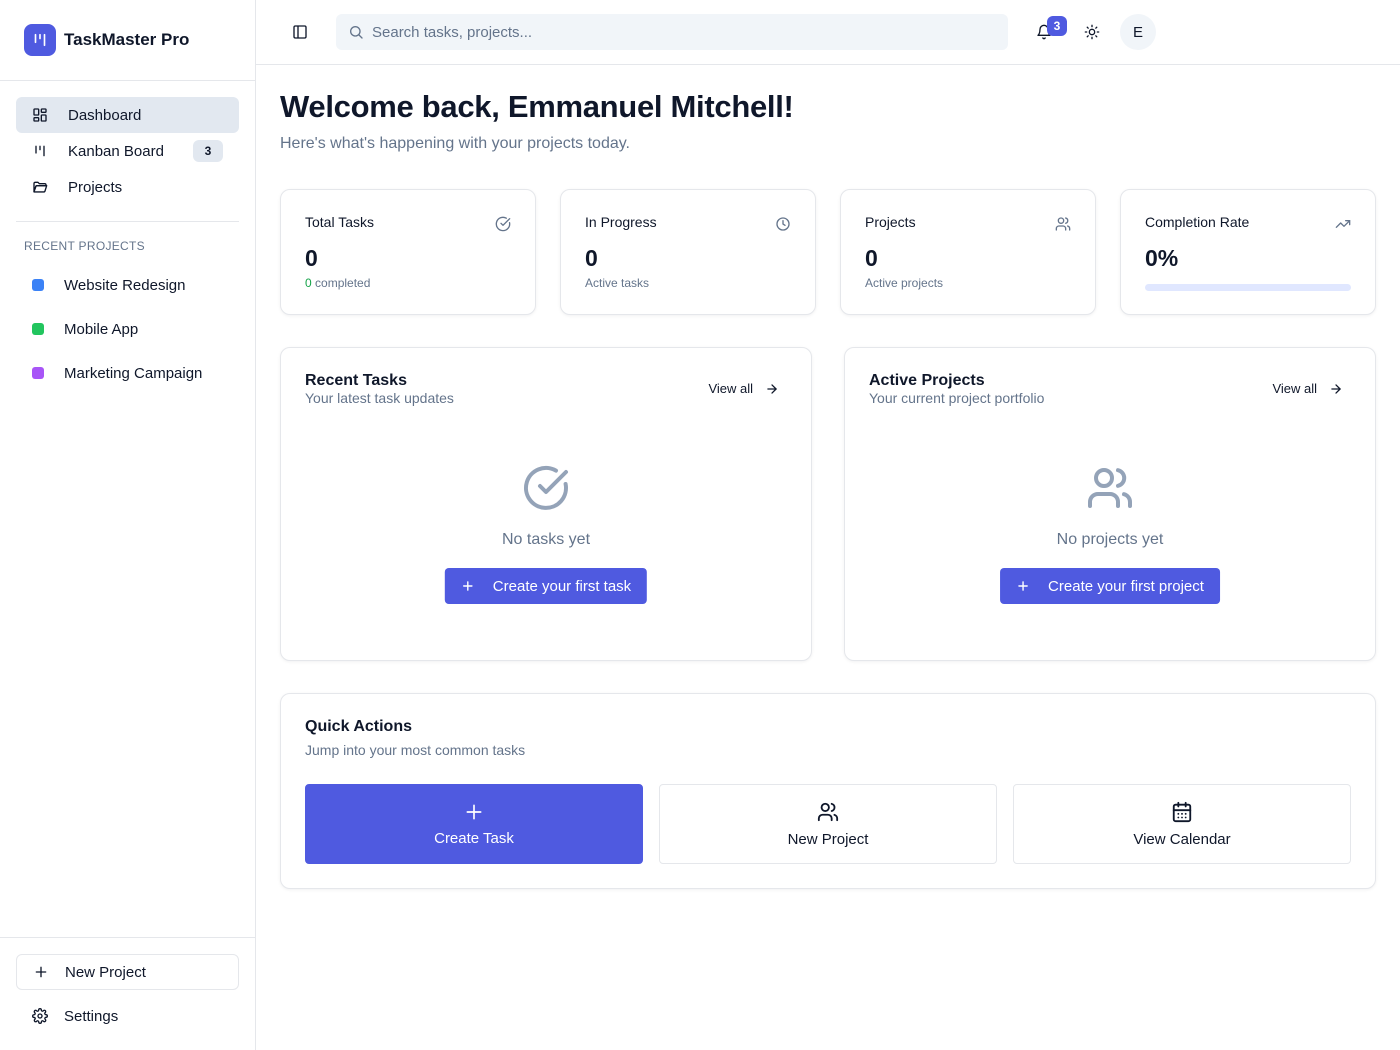 This screenshot has width=1400, height=1050. Describe the element at coordinates (408, 283) in the screenshot. I see `stat-subtext: 0 completed` at that location.